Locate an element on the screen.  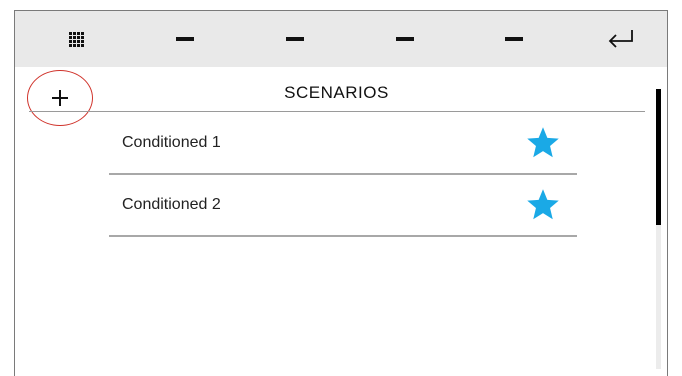
scenario-label: Conditioned 2 is located at coordinates (171, 204).